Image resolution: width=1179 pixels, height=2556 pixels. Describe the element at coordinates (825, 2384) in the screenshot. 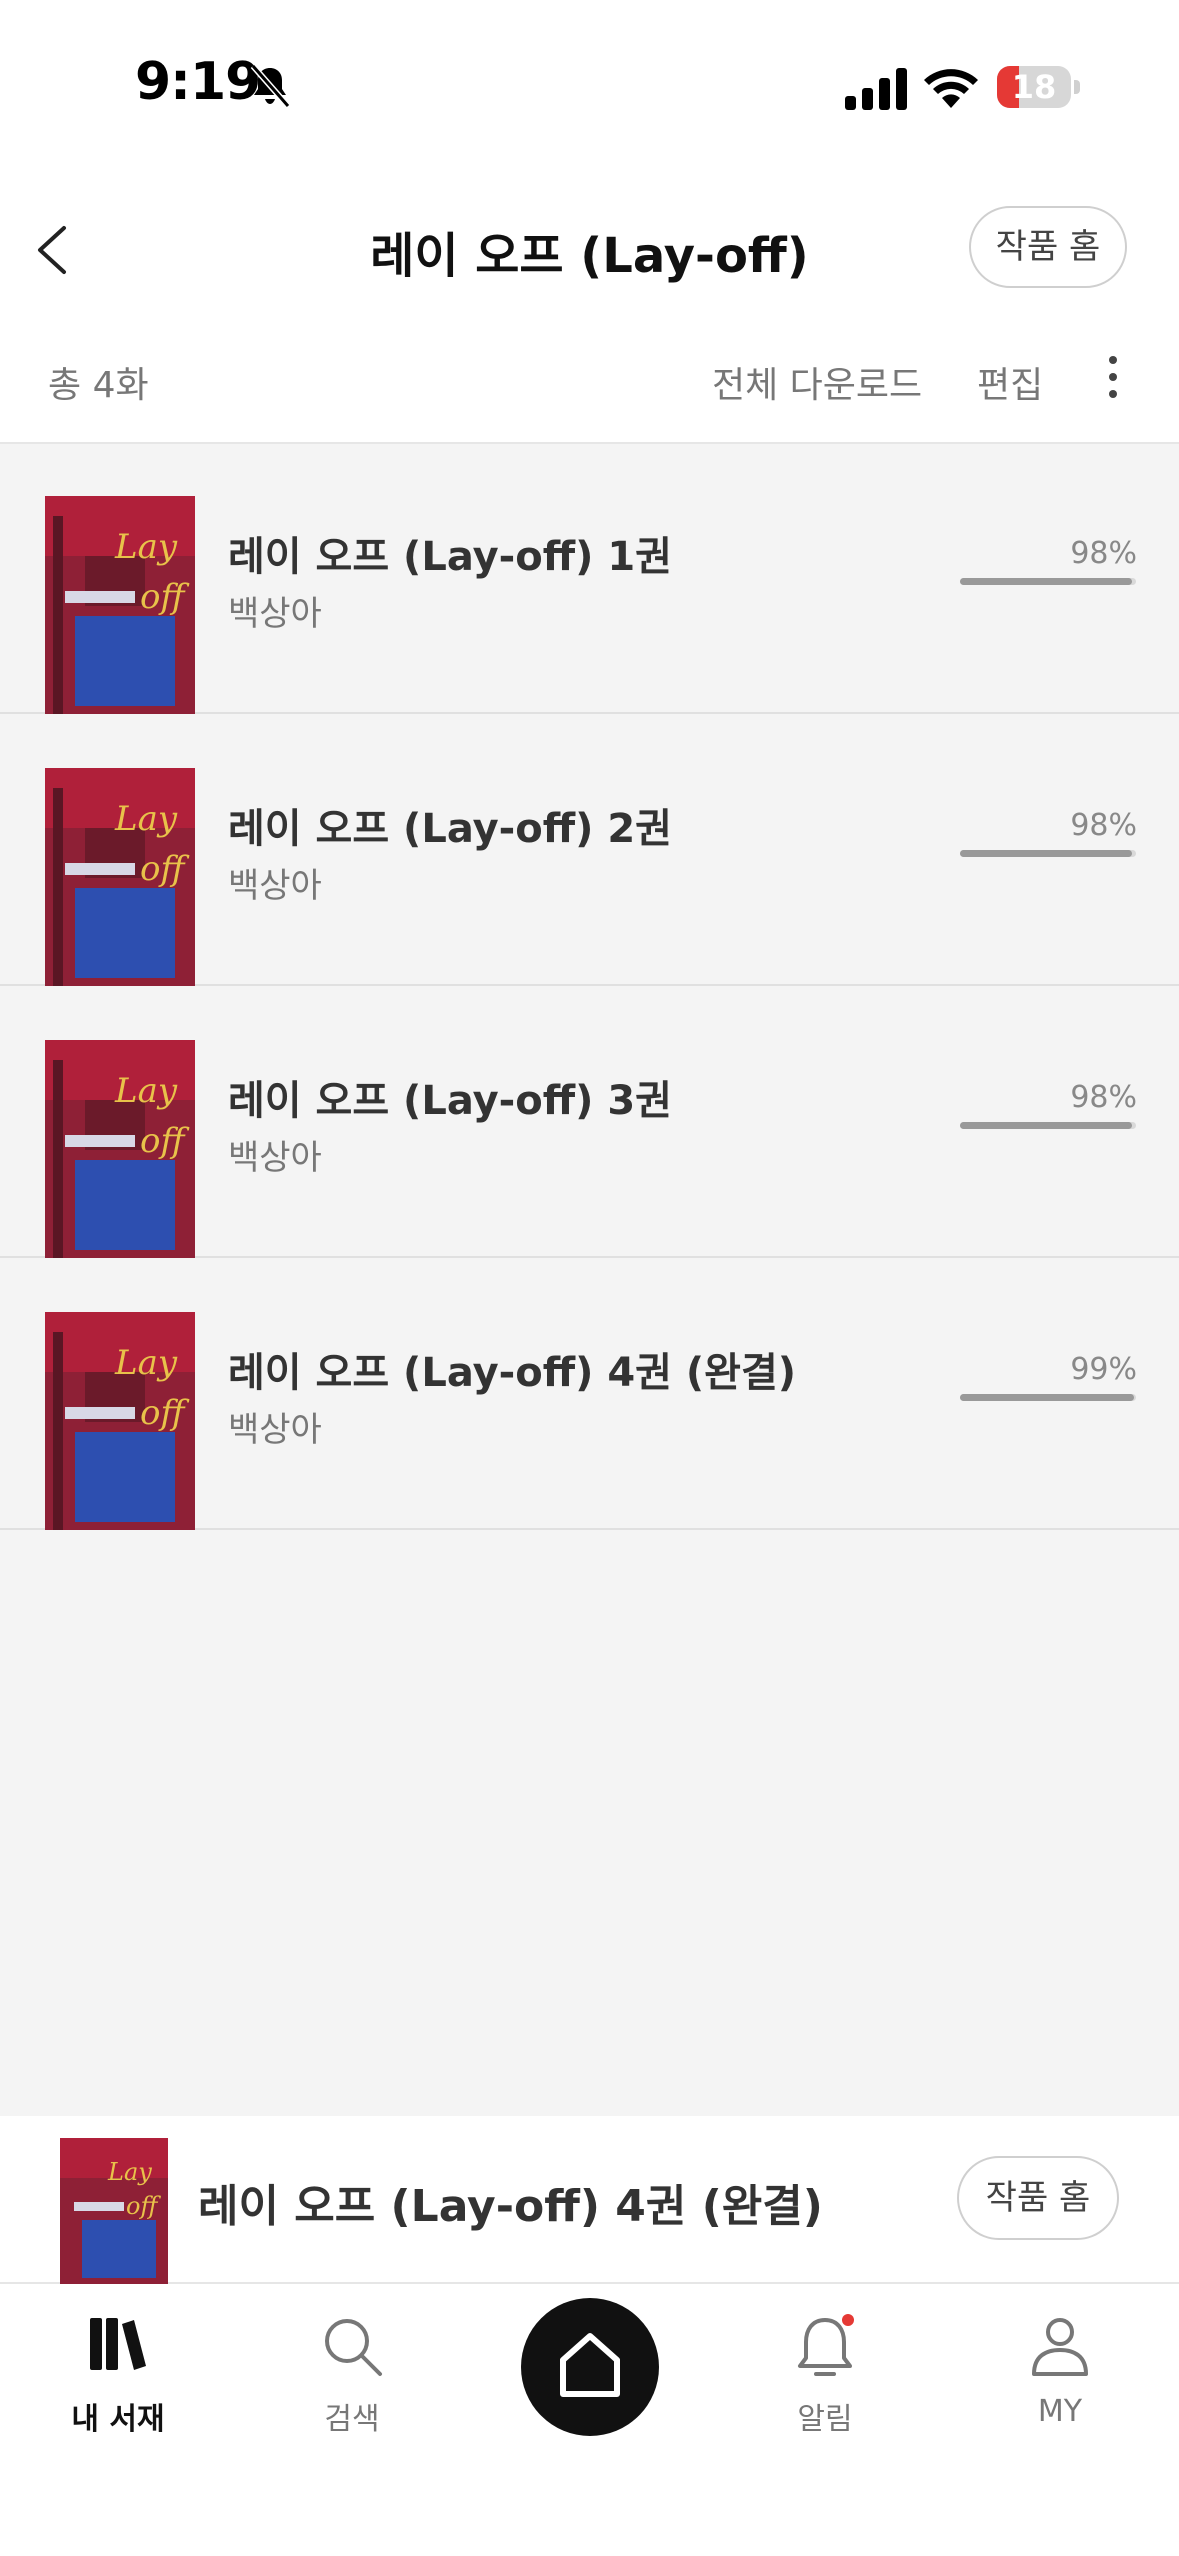

I see `tab-notifications: 알림` at that location.